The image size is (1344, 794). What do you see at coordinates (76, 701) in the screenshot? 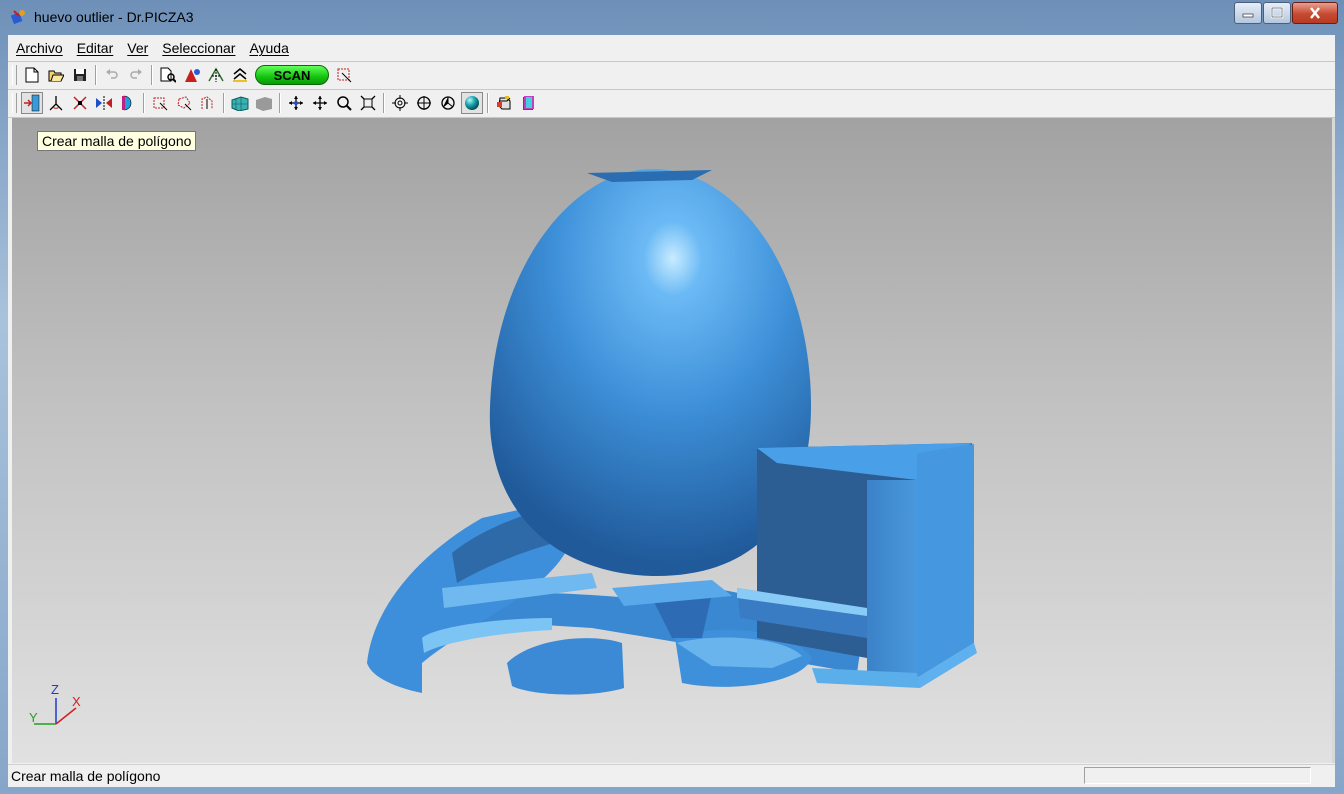
I see `axis-x-label: X` at bounding box center [76, 701].